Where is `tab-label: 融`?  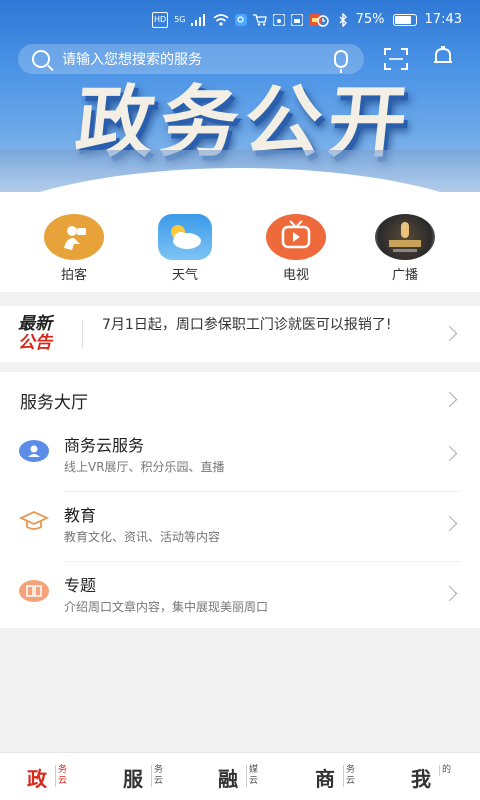
tab-label: 融 is located at coordinates (228, 779).